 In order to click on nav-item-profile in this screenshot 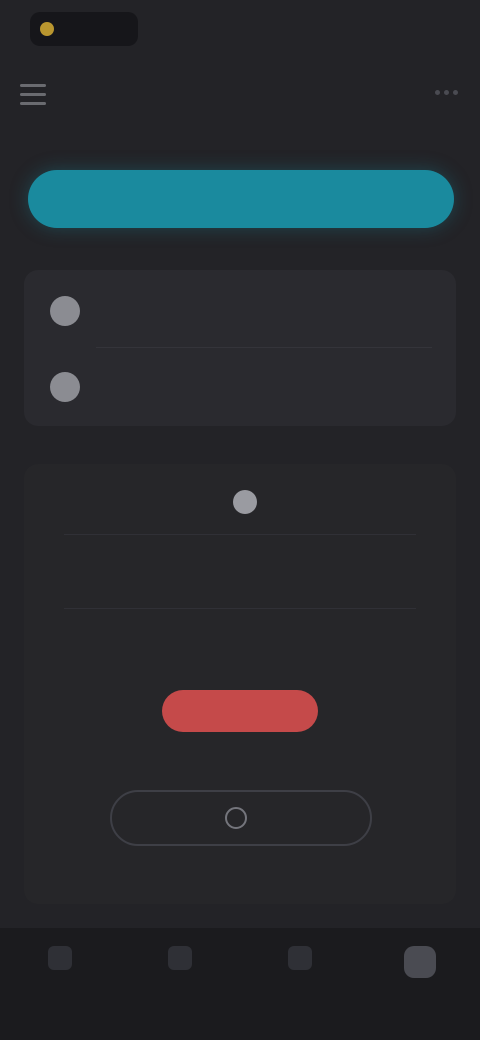, I will do `click(420, 977)`.